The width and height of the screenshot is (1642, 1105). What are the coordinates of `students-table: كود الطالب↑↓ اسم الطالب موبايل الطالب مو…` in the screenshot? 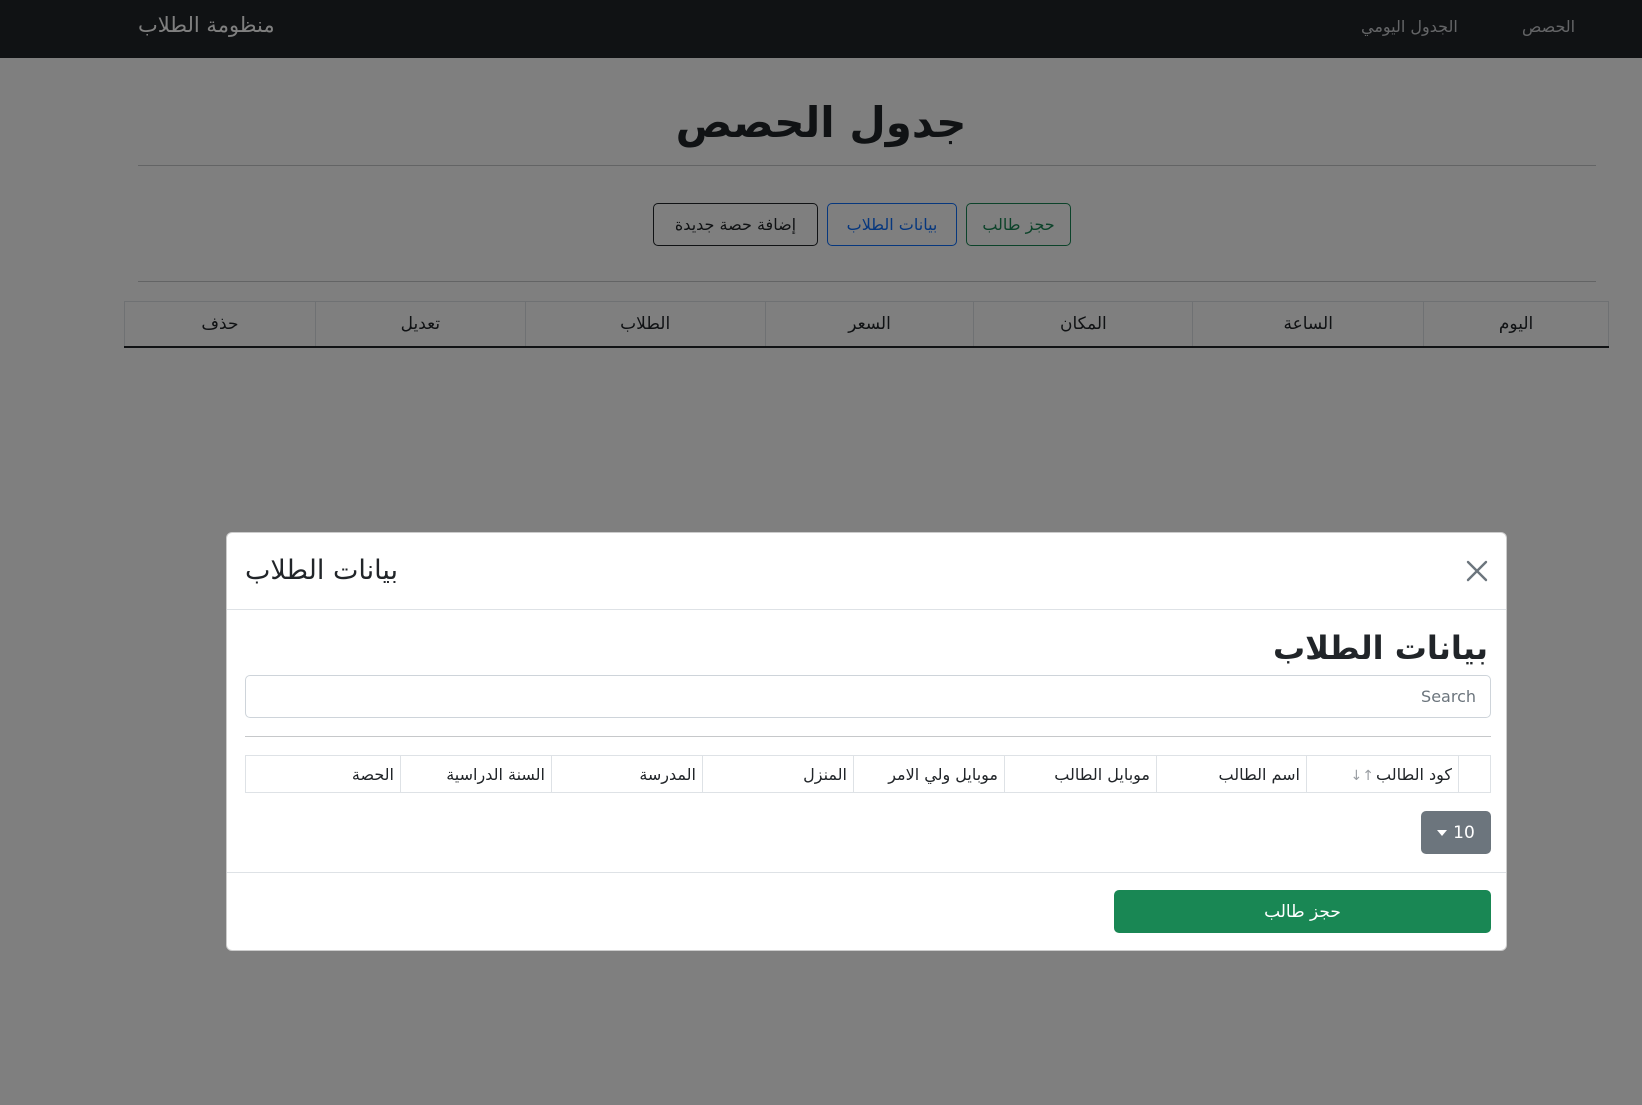 It's located at (868, 774).